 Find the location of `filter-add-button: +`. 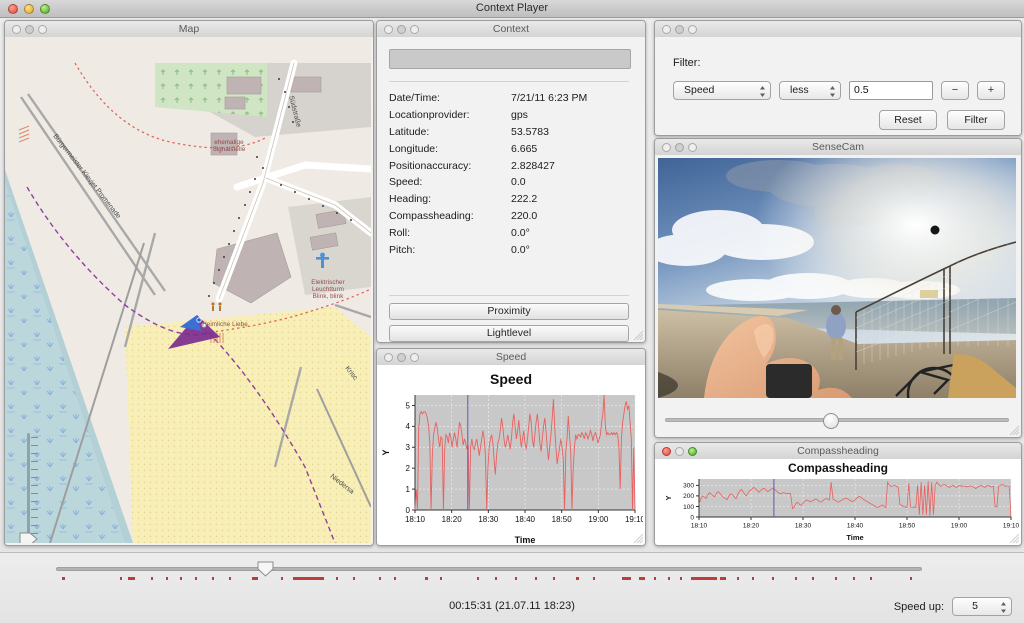

filter-add-button: + is located at coordinates (991, 90).